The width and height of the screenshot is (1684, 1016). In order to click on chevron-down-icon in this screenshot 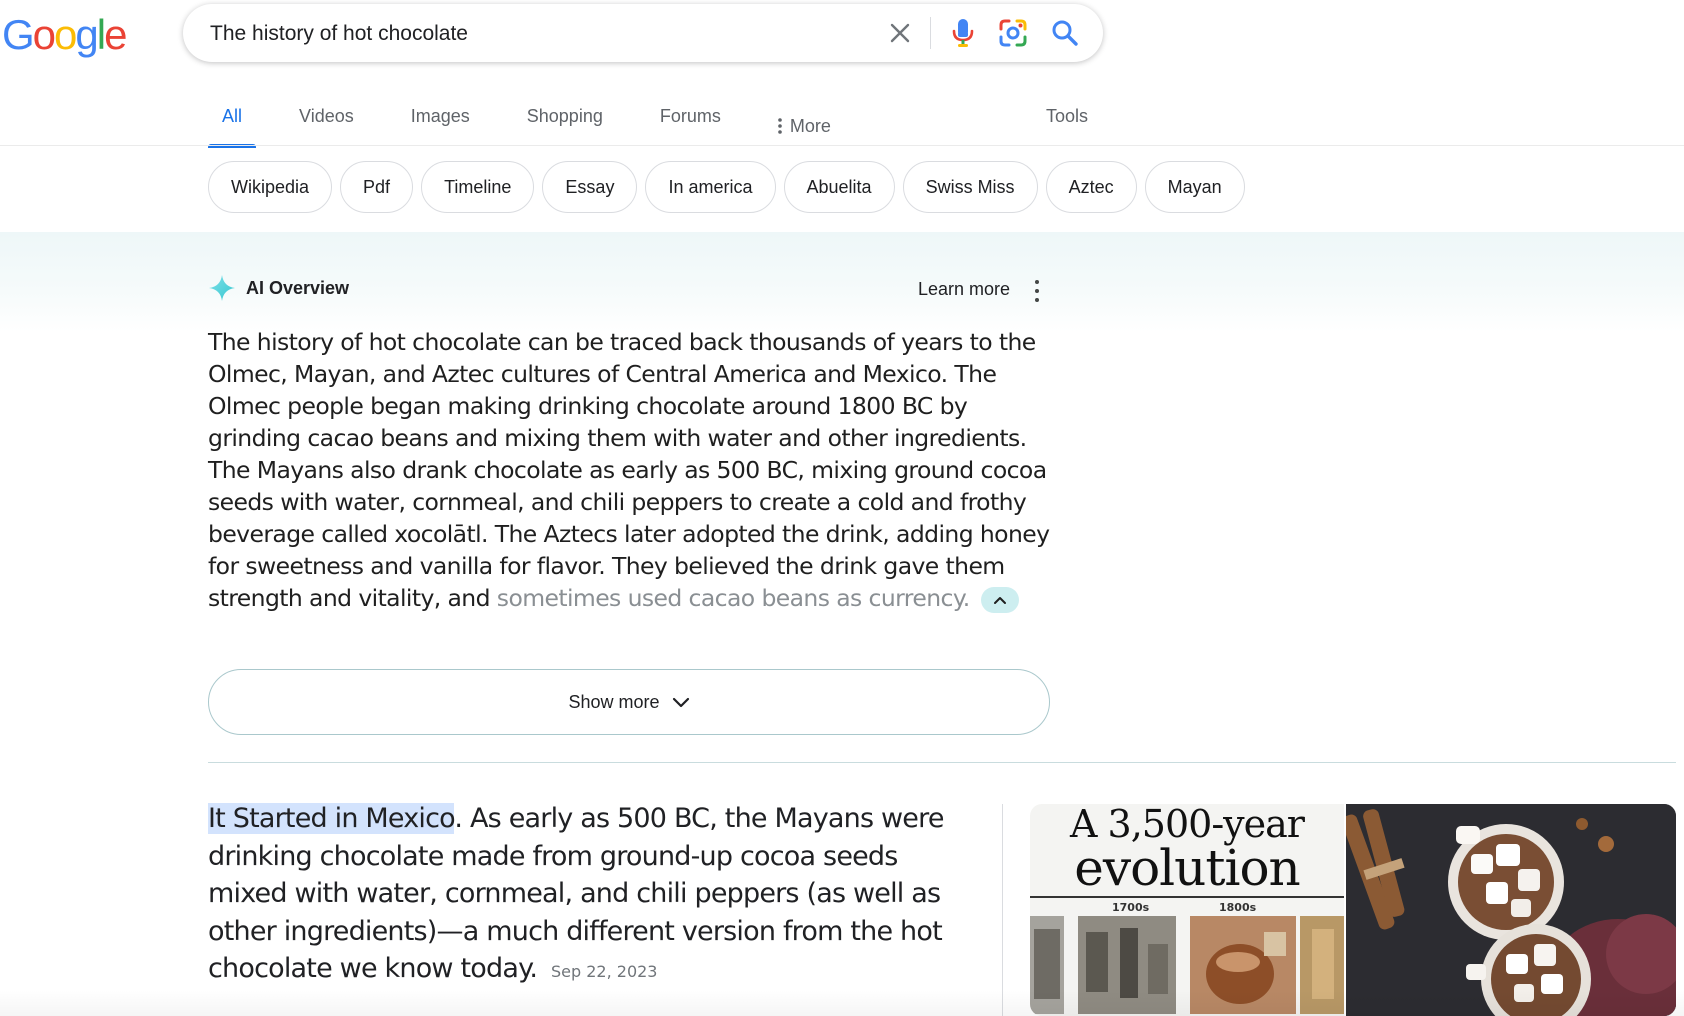, I will do `click(680, 702)`.